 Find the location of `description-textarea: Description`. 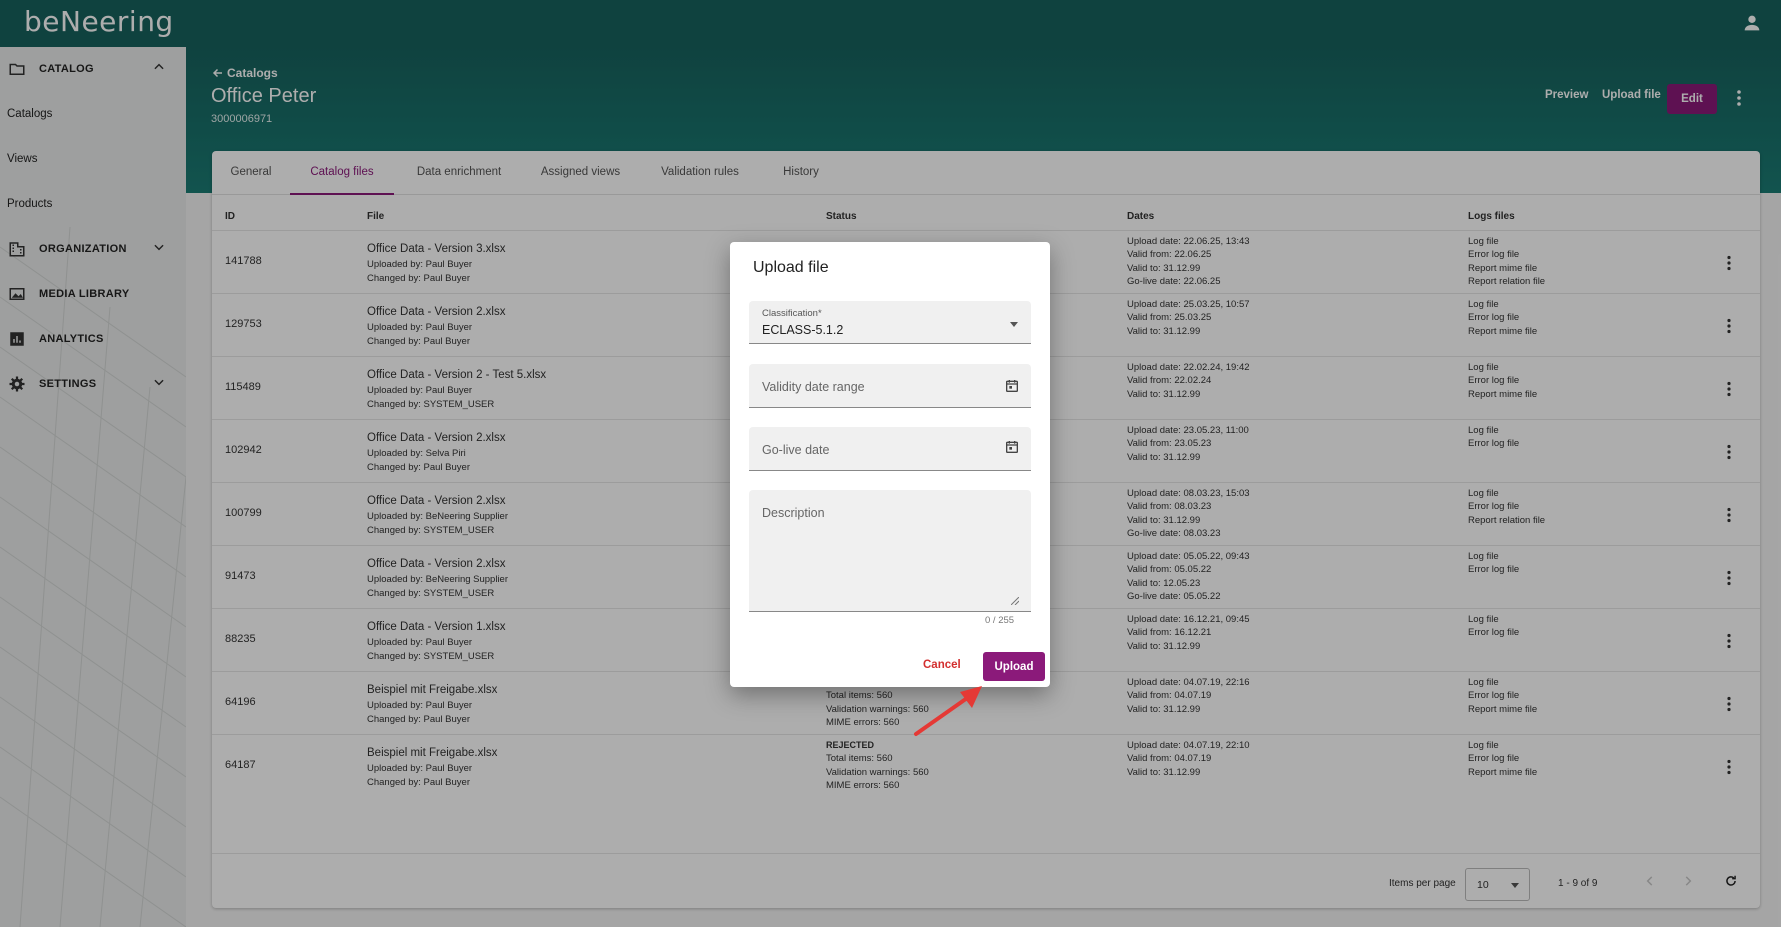

description-textarea: Description is located at coordinates (890, 551).